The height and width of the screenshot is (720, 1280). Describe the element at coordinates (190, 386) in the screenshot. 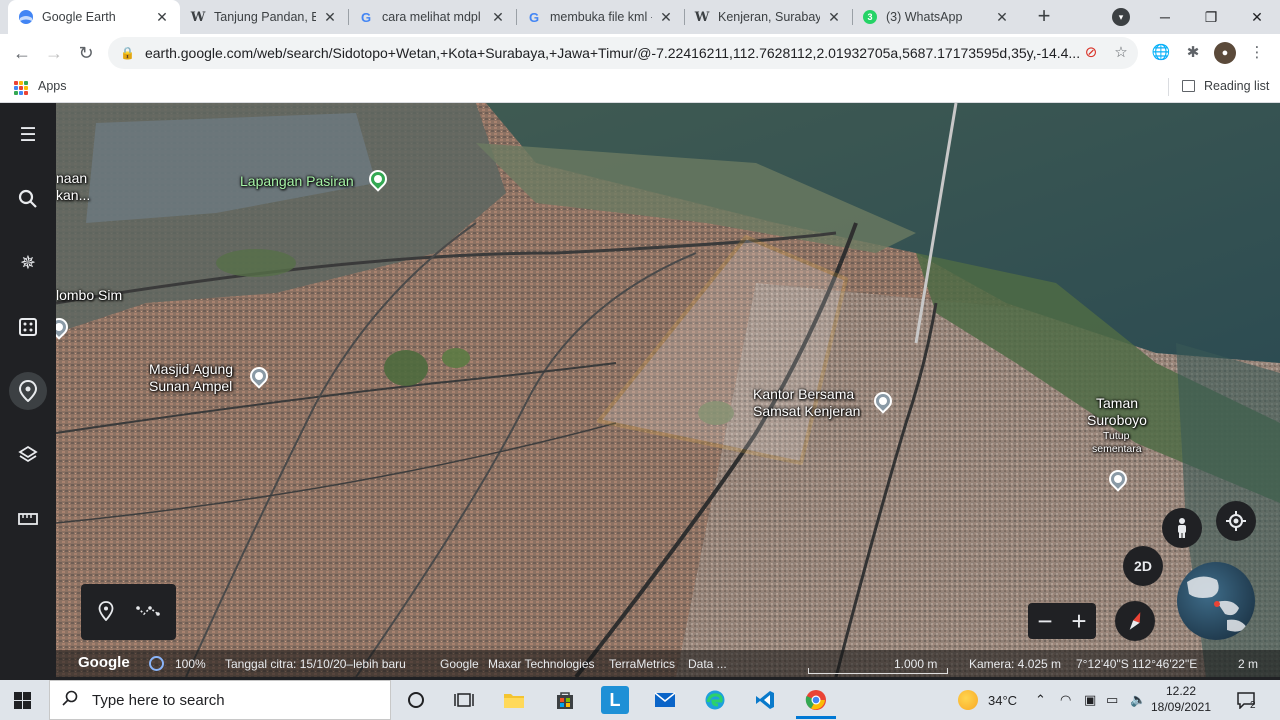

I see `map-label-sunan-ampel: Sunan Ampel` at that location.